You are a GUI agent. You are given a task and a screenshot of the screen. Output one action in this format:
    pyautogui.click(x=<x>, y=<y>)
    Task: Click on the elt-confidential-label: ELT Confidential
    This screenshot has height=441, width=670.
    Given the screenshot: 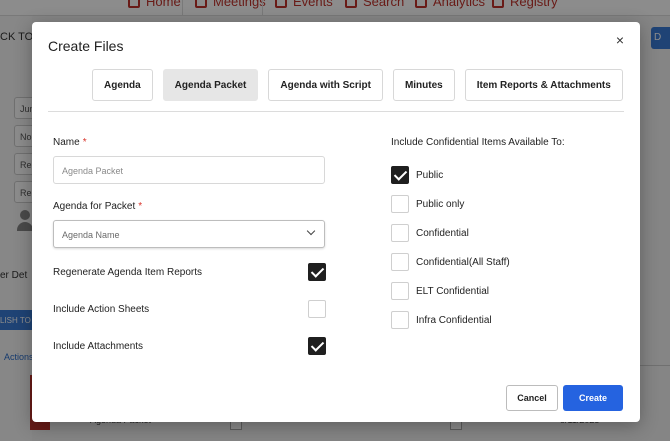 What is the action you would take?
    pyautogui.click(x=453, y=291)
    